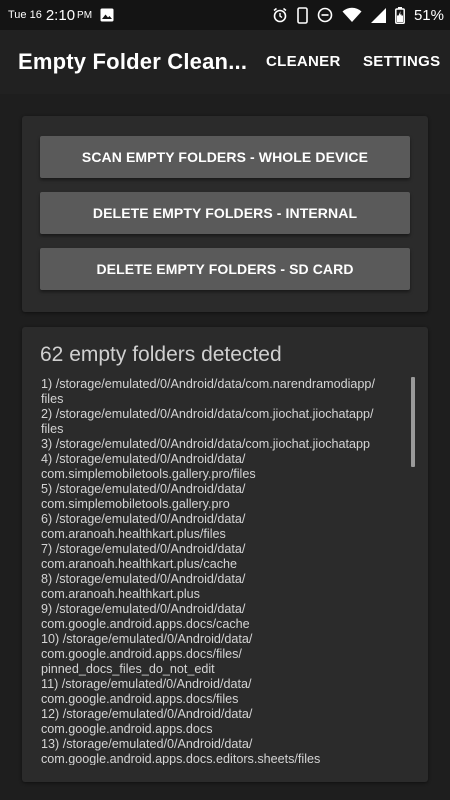 The width and height of the screenshot is (450, 800). What do you see at coordinates (401, 62) in the screenshot?
I see `tab-settings: SETTINGS` at bounding box center [401, 62].